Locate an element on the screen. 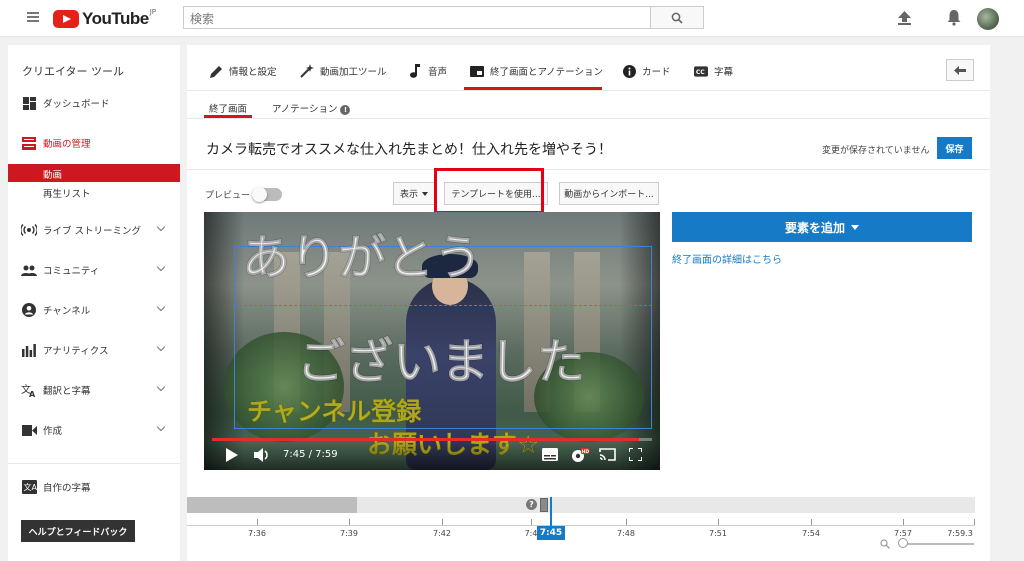 This screenshot has width=1024, height=561. back-button is located at coordinates (960, 70).